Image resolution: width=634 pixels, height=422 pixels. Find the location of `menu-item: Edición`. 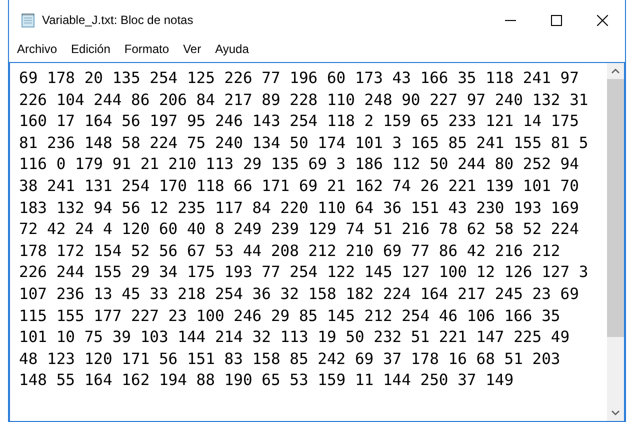

menu-item: Edición is located at coordinates (91, 49).